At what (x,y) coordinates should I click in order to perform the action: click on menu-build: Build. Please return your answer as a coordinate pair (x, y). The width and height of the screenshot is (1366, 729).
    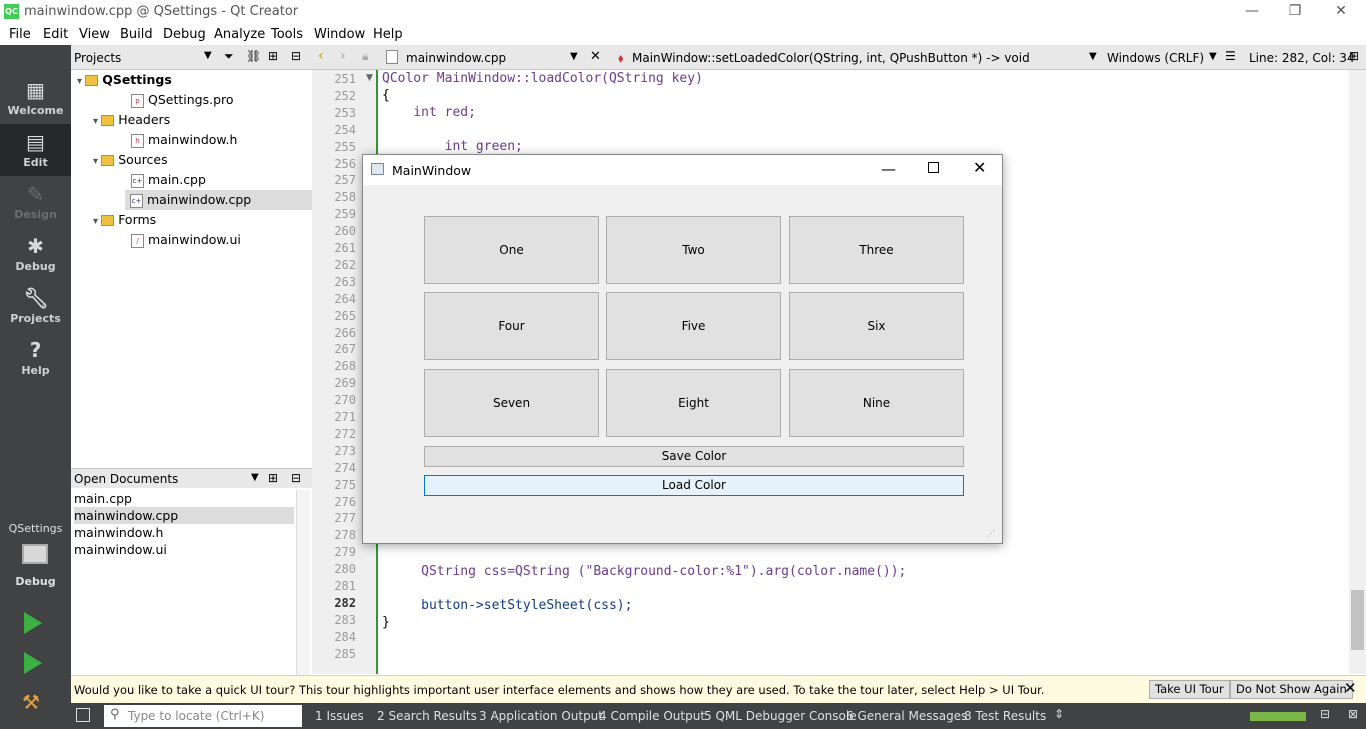
    Looking at the image, I should click on (136, 34).